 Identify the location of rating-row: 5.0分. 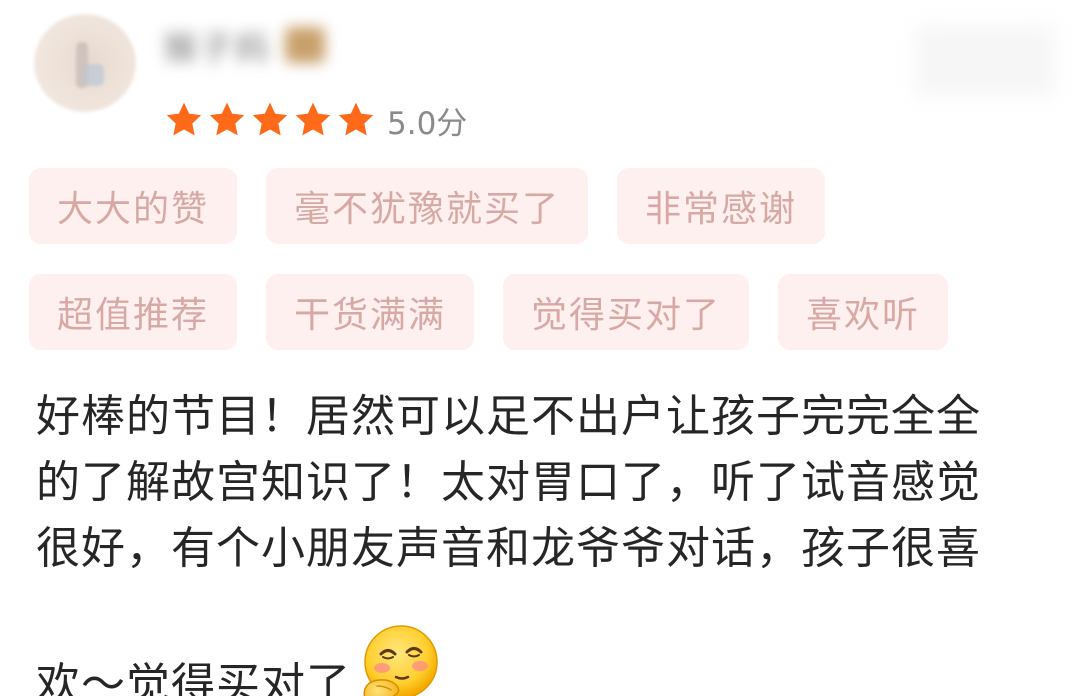
(315, 120).